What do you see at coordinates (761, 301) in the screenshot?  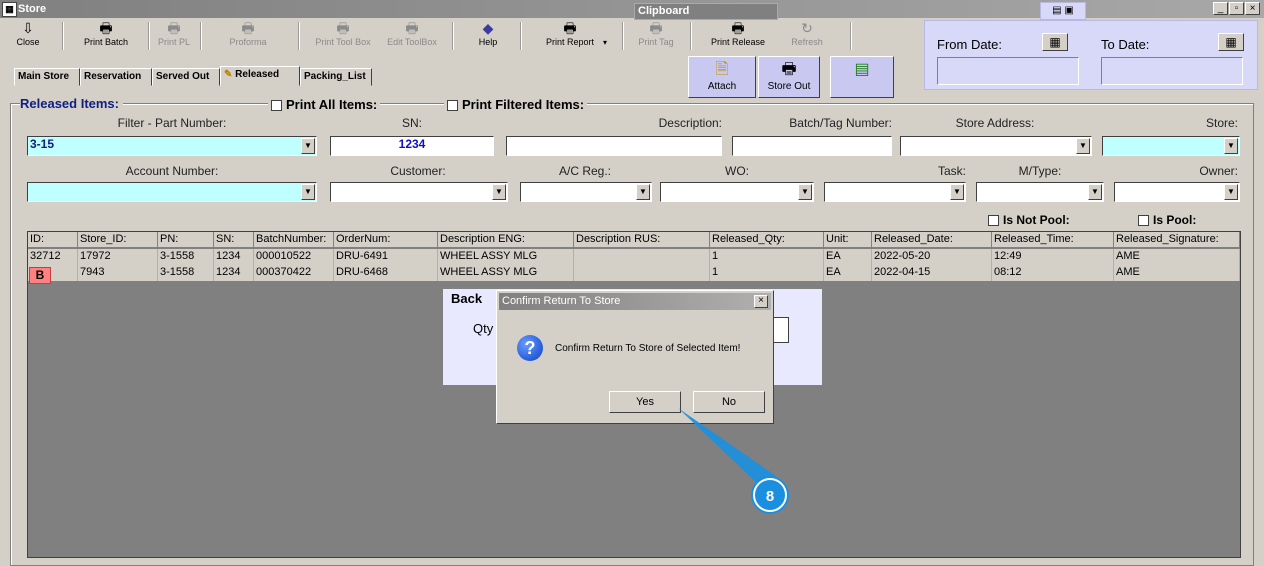 I see `close-icon: ×` at bounding box center [761, 301].